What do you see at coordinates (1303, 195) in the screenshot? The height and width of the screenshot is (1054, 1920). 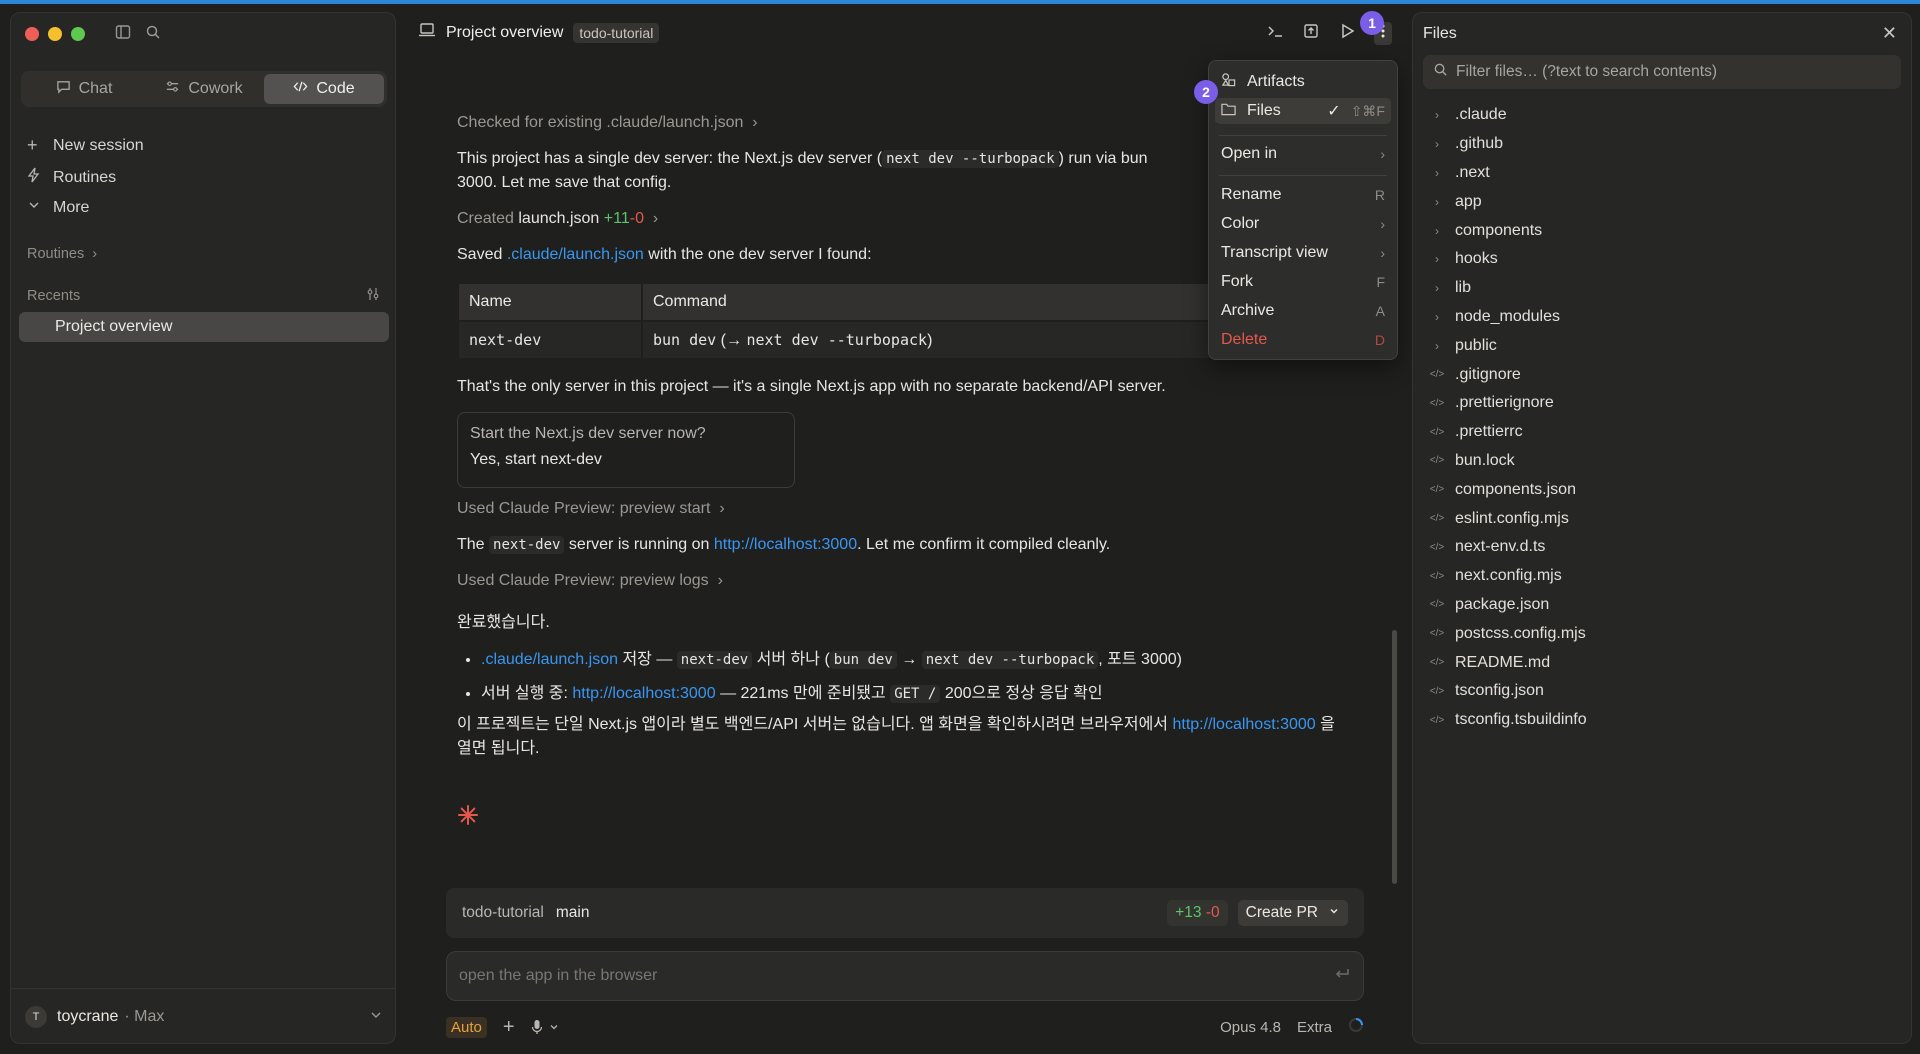 I see `menu-item-rename: Rename R` at bounding box center [1303, 195].